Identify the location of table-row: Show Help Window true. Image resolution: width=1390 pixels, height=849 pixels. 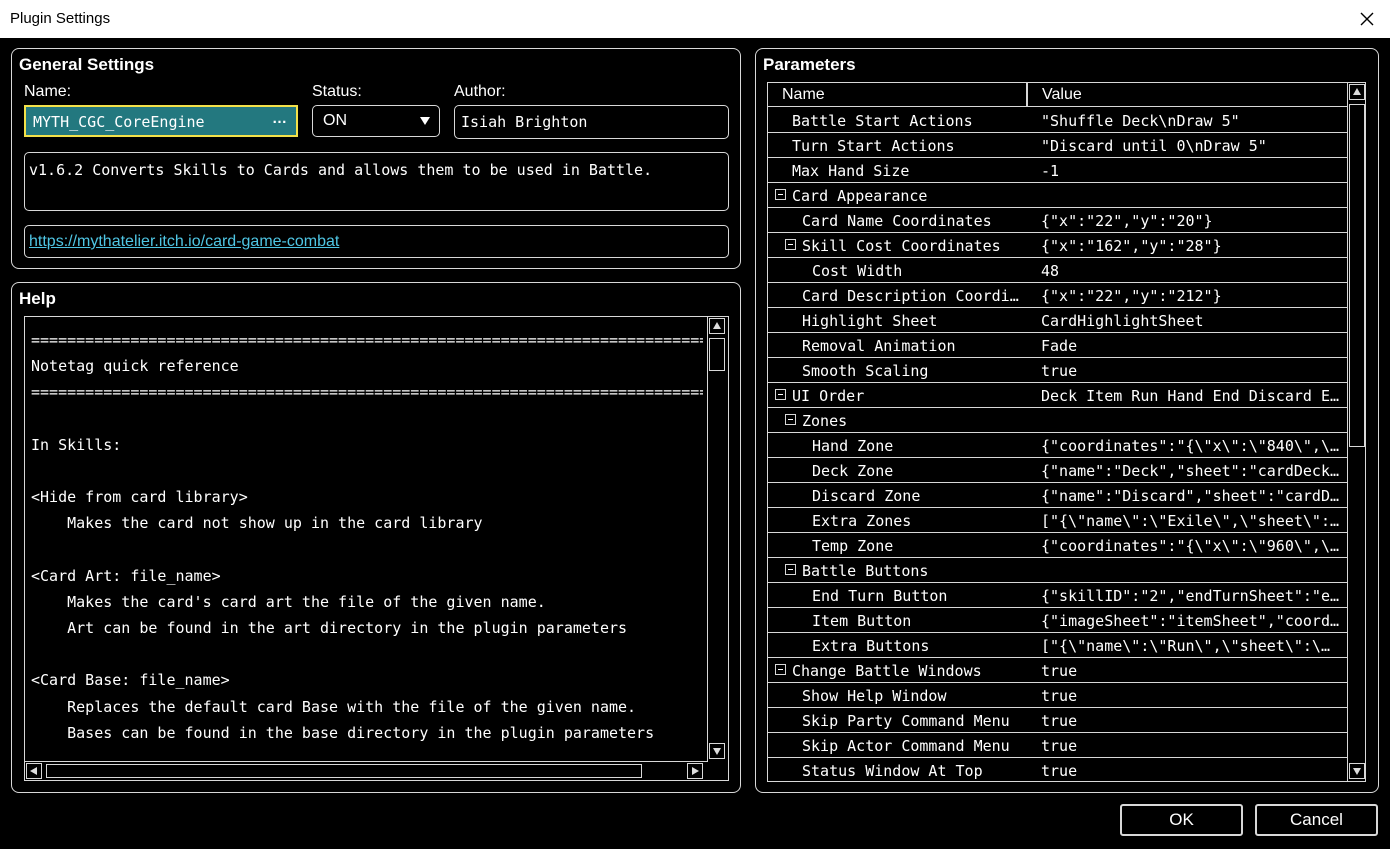
(1057, 695).